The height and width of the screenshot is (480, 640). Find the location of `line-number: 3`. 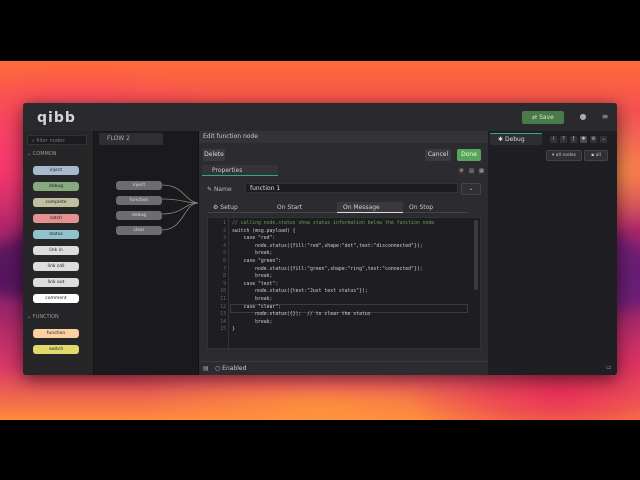

line-number: 3 is located at coordinates (224, 239).